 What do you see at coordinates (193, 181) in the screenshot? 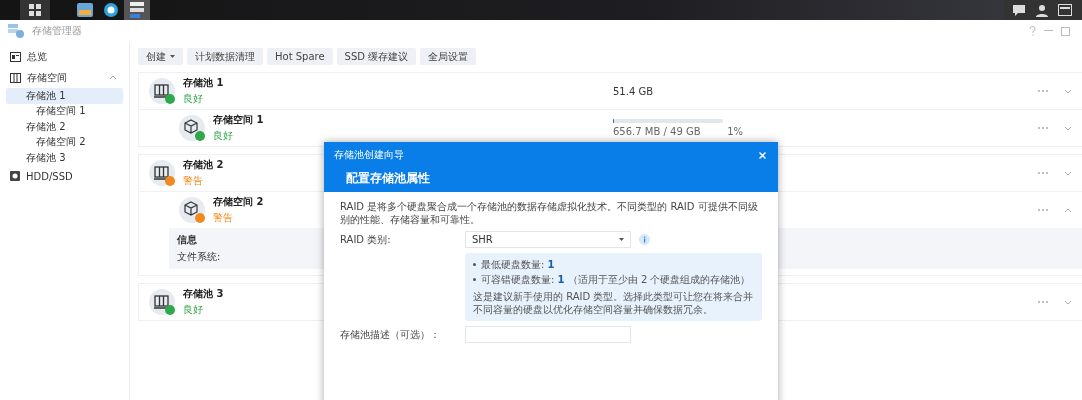
I see `pool-status: 警告` at bounding box center [193, 181].